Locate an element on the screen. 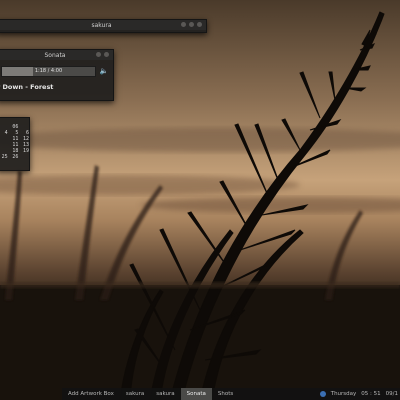  calendar-day: 25 is located at coordinates (4, 157).